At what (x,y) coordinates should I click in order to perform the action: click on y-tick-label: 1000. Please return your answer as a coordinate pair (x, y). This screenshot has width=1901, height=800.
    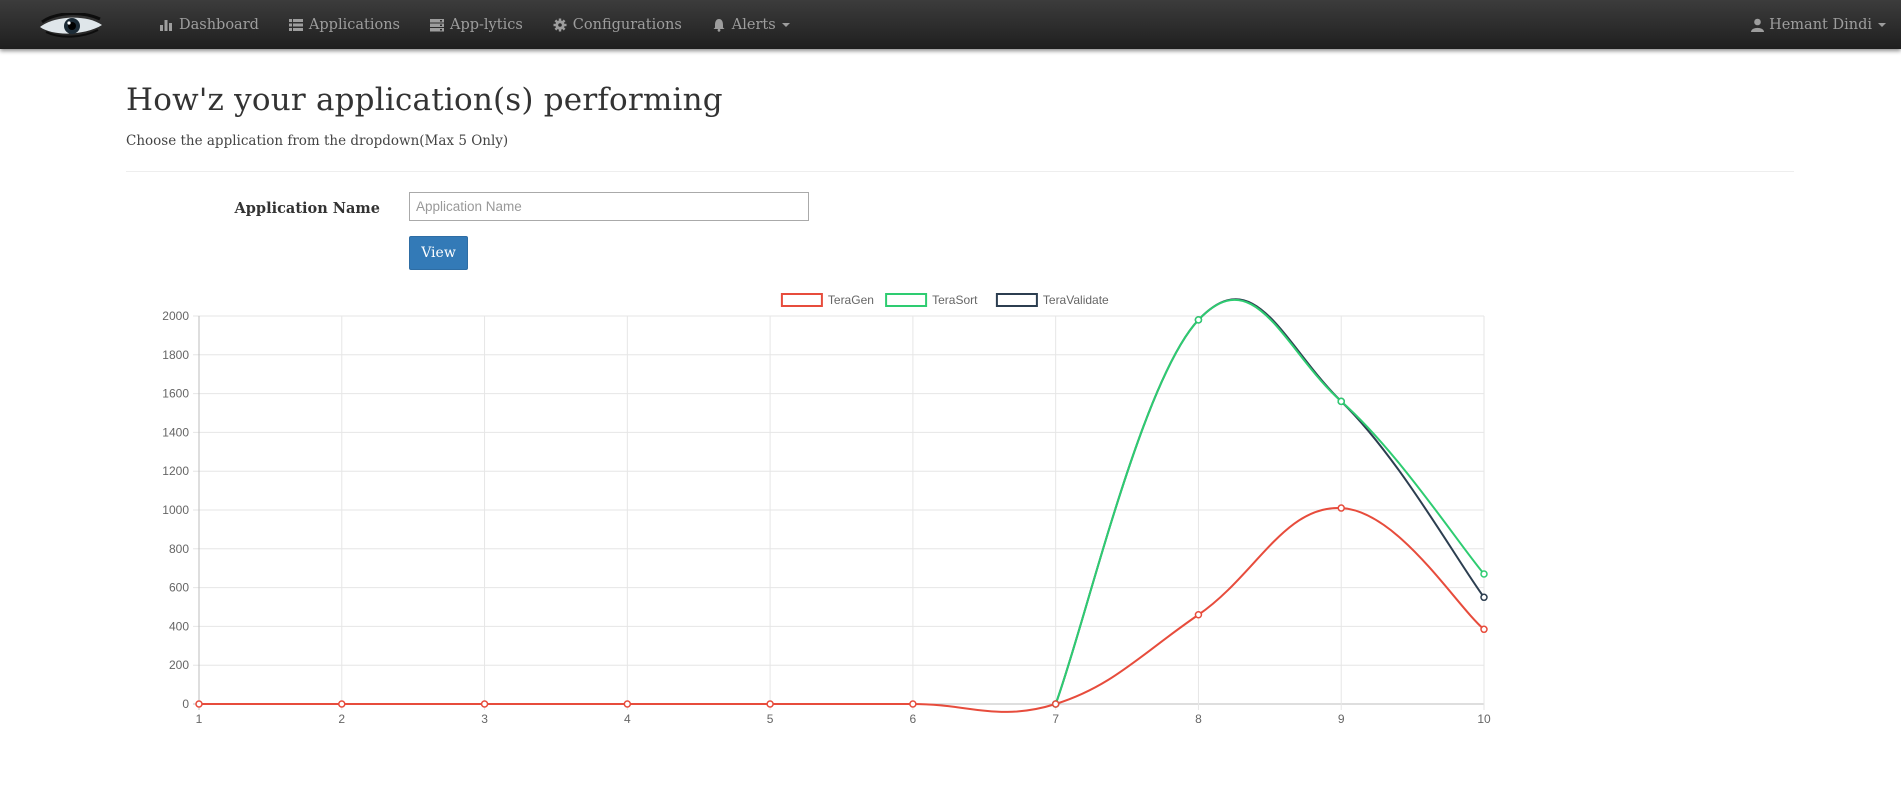
    Looking at the image, I should click on (175, 510).